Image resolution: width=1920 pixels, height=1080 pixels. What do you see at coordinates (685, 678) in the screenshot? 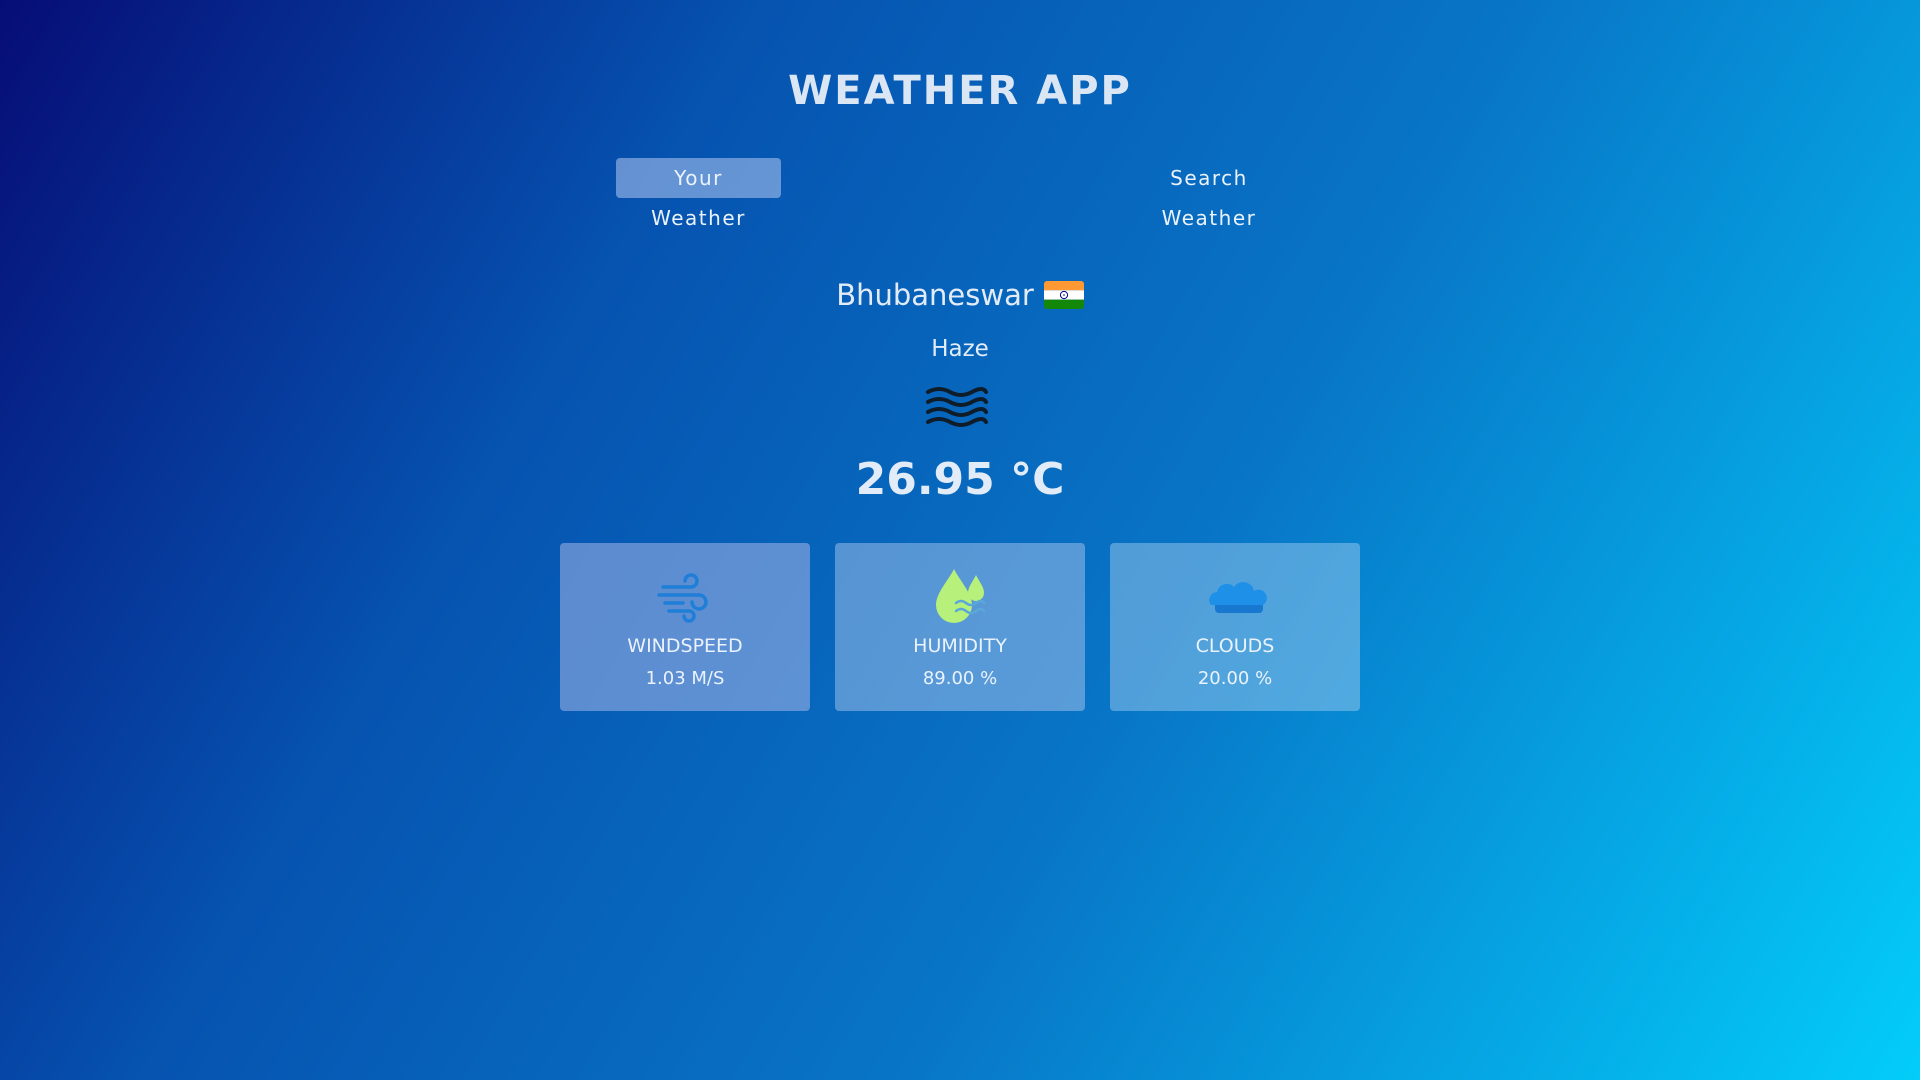
I see `windspeed-value: 1.03 M/S` at bounding box center [685, 678].